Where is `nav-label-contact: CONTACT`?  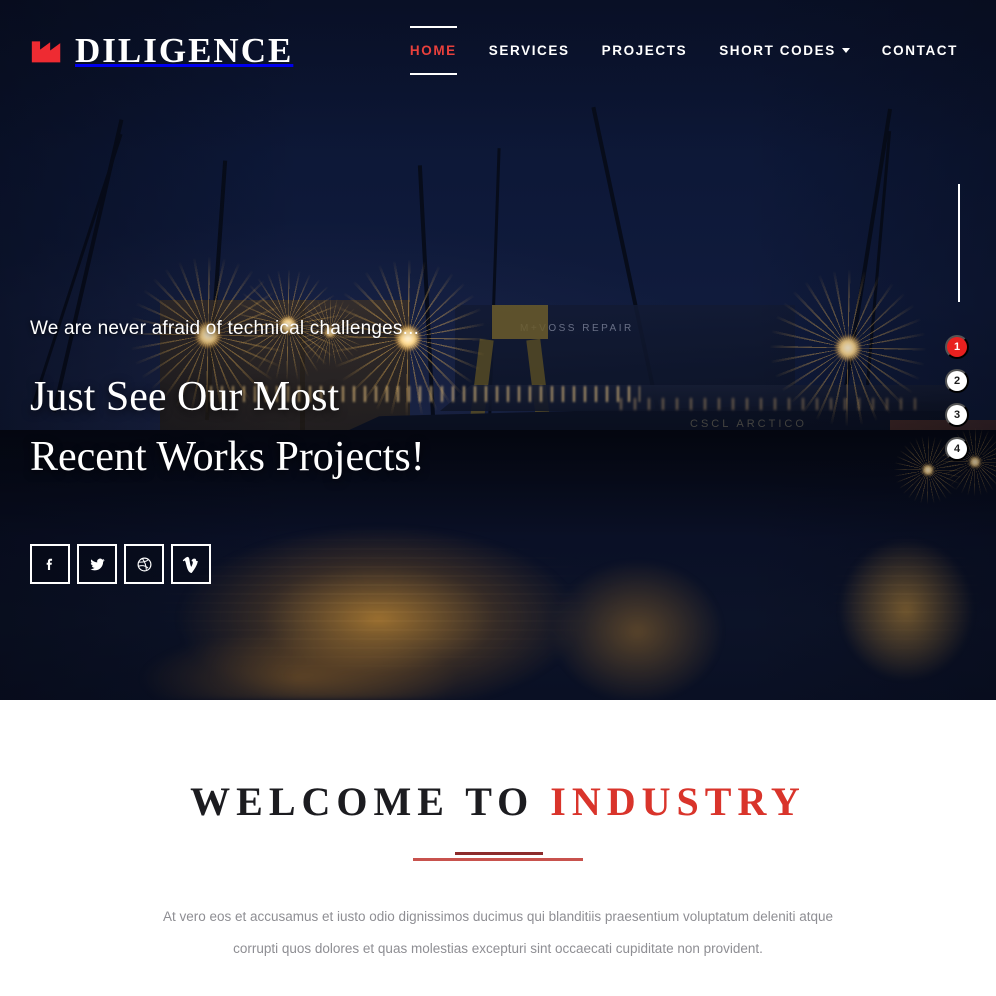
nav-label-contact: CONTACT is located at coordinates (919, 50).